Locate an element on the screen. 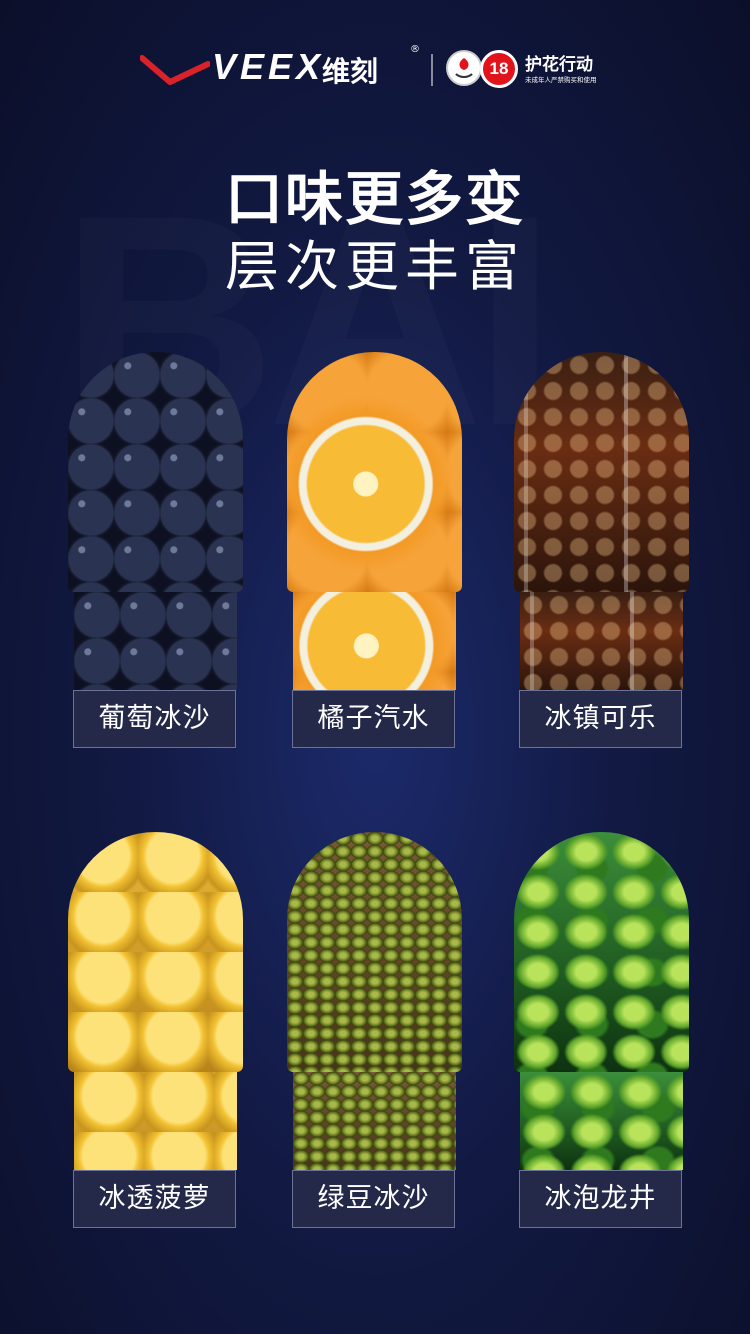  header-divider is located at coordinates (432, 70).